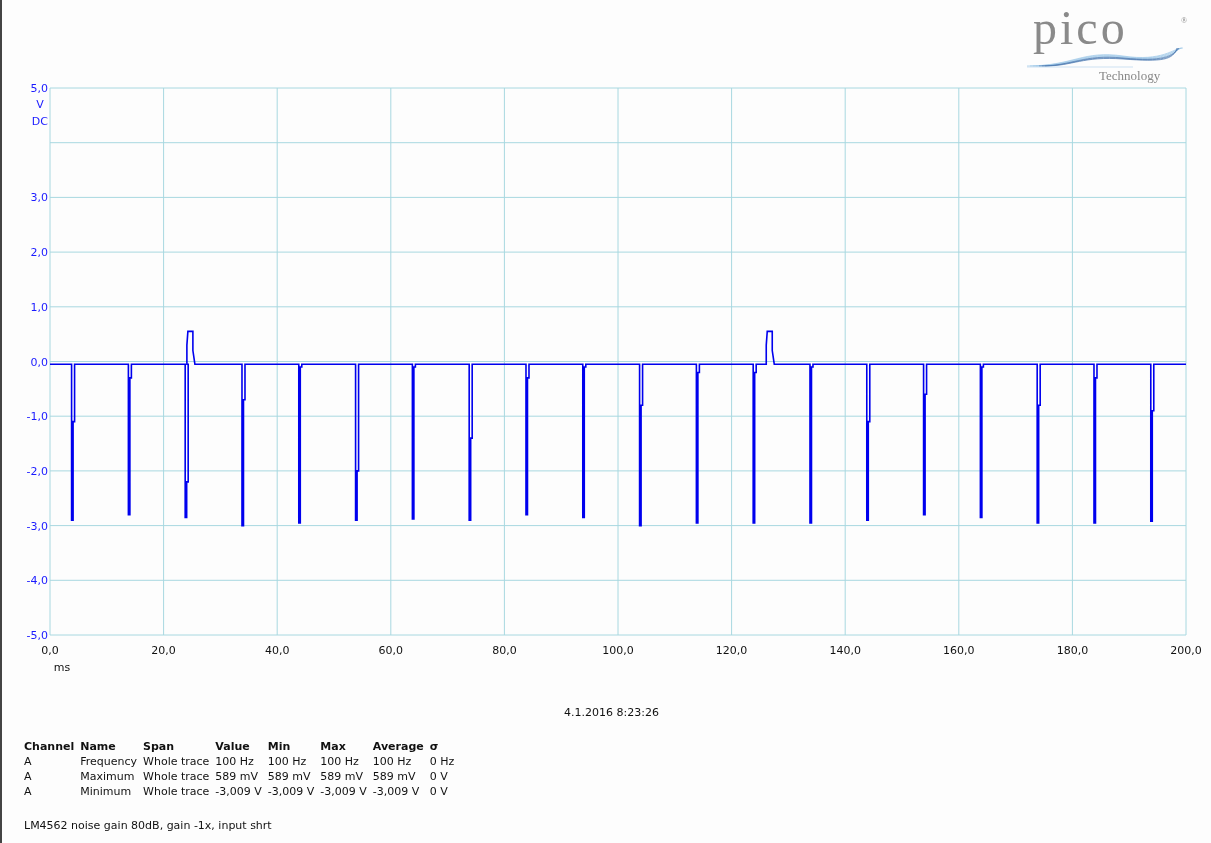  What do you see at coordinates (39, 88) in the screenshot?
I see `y-axis-label: 5,0` at bounding box center [39, 88].